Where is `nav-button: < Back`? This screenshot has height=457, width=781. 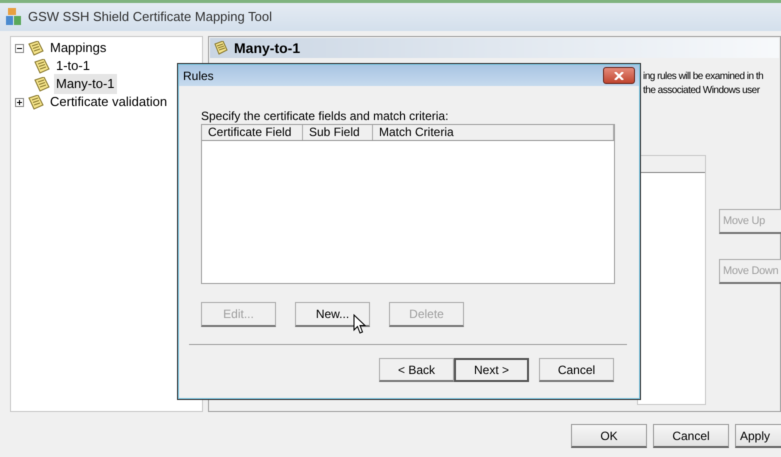 nav-button: < Back is located at coordinates (416, 370).